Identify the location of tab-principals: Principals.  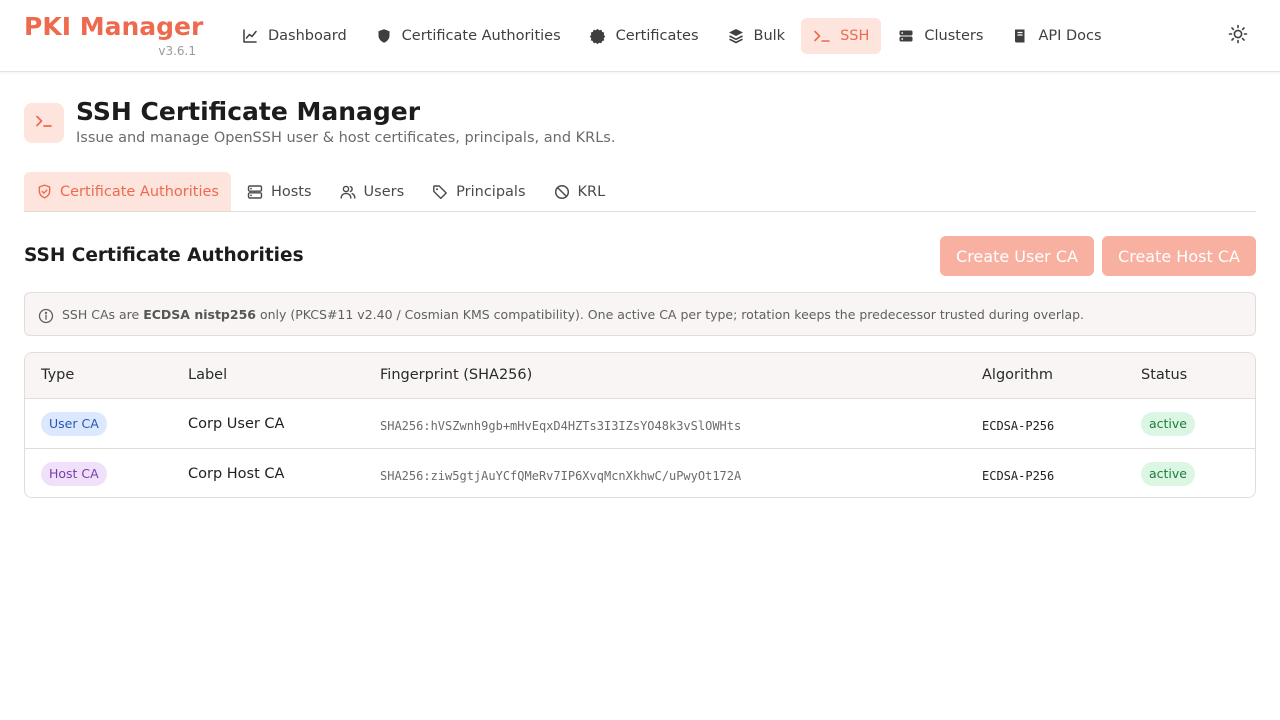
(478, 191).